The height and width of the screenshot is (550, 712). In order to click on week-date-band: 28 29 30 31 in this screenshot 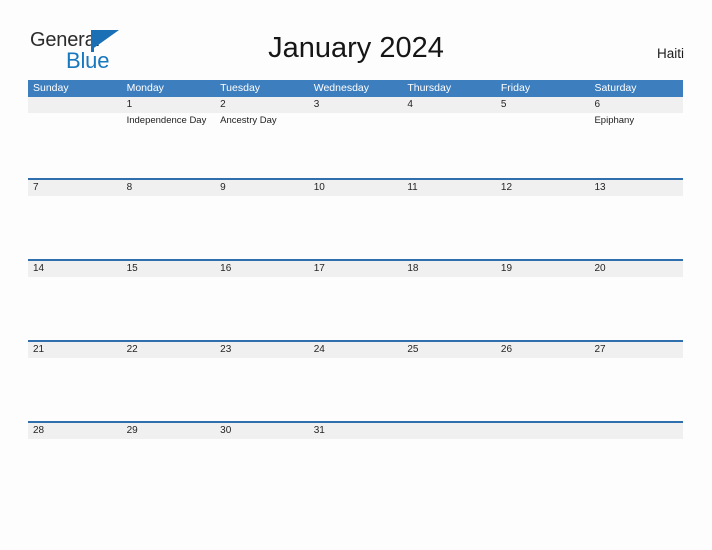, I will do `click(355, 431)`.